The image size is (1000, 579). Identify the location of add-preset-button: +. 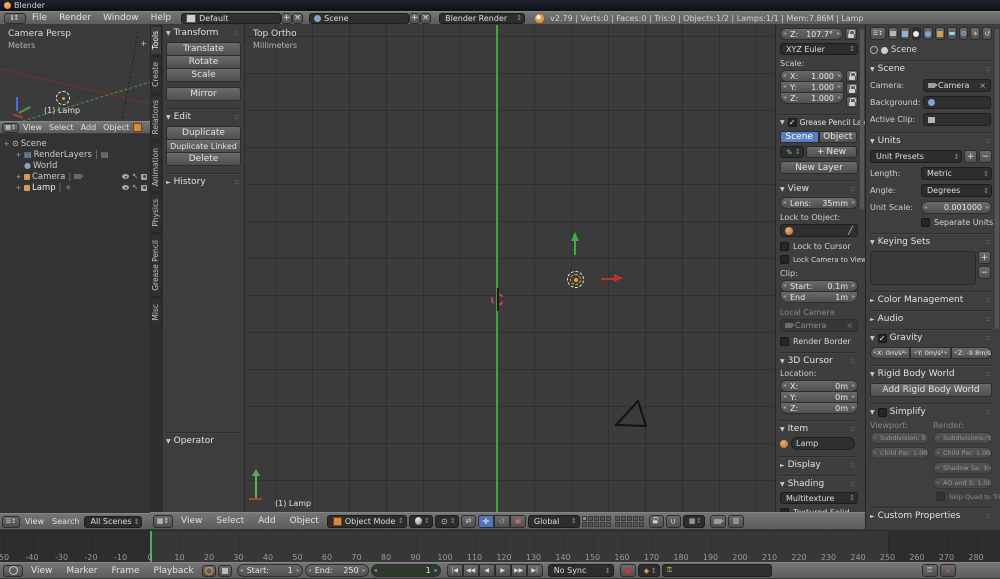
(971, 156).